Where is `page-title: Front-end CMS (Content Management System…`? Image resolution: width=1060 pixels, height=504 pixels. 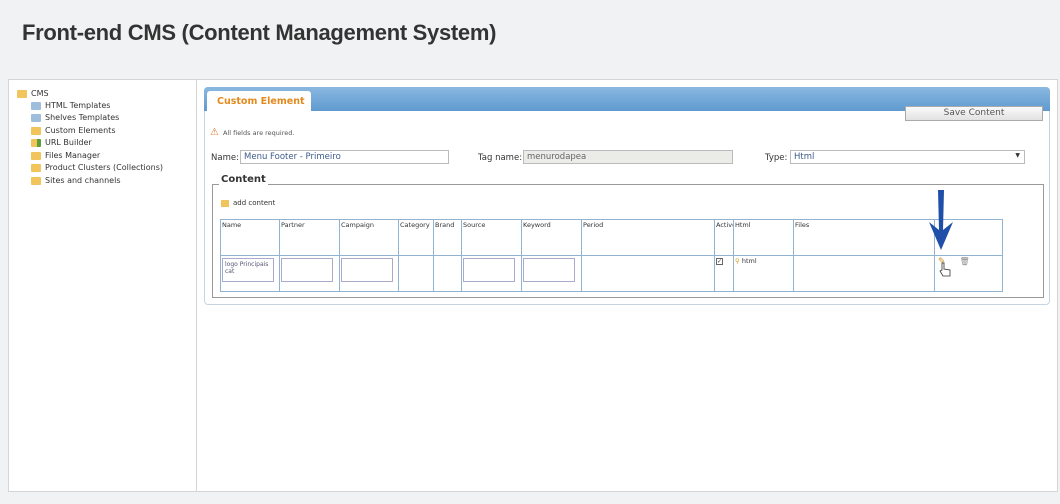 page-title: Front-end CMS (Content Management System… is located at coordinates (259, 32).